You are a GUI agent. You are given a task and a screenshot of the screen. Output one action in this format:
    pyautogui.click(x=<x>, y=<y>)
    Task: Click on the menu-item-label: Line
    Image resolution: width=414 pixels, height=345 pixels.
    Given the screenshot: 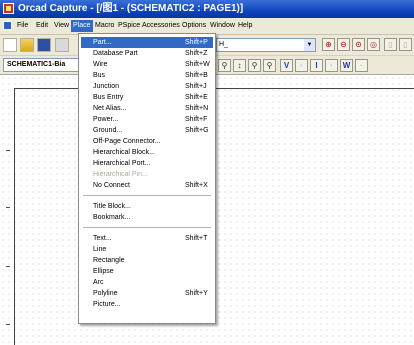 What is the action you would take?
    pyautogui.click(x=100, y=249)
    